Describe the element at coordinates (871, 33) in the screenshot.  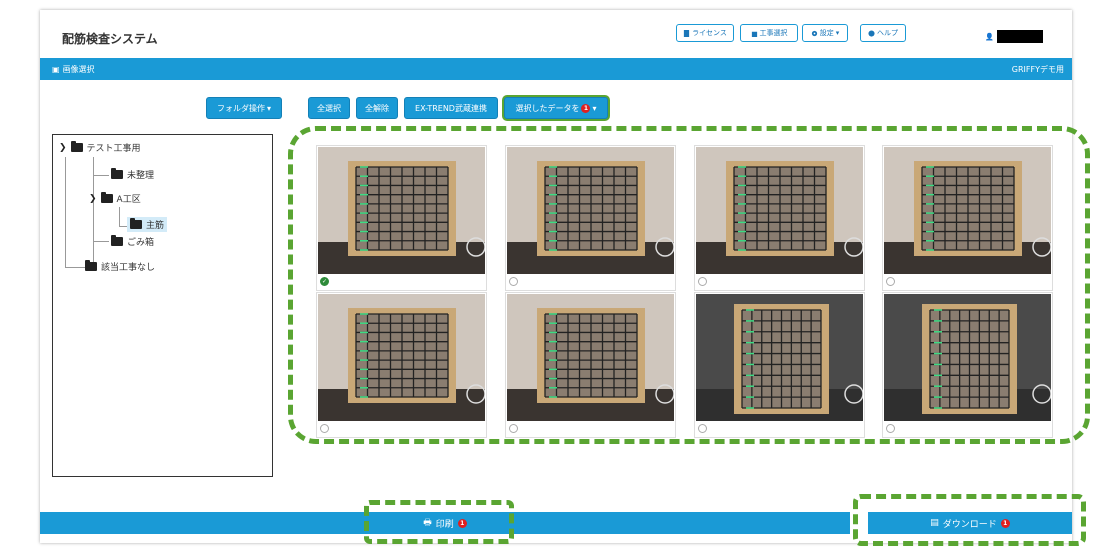
I see `question-circle-icon` at that location.